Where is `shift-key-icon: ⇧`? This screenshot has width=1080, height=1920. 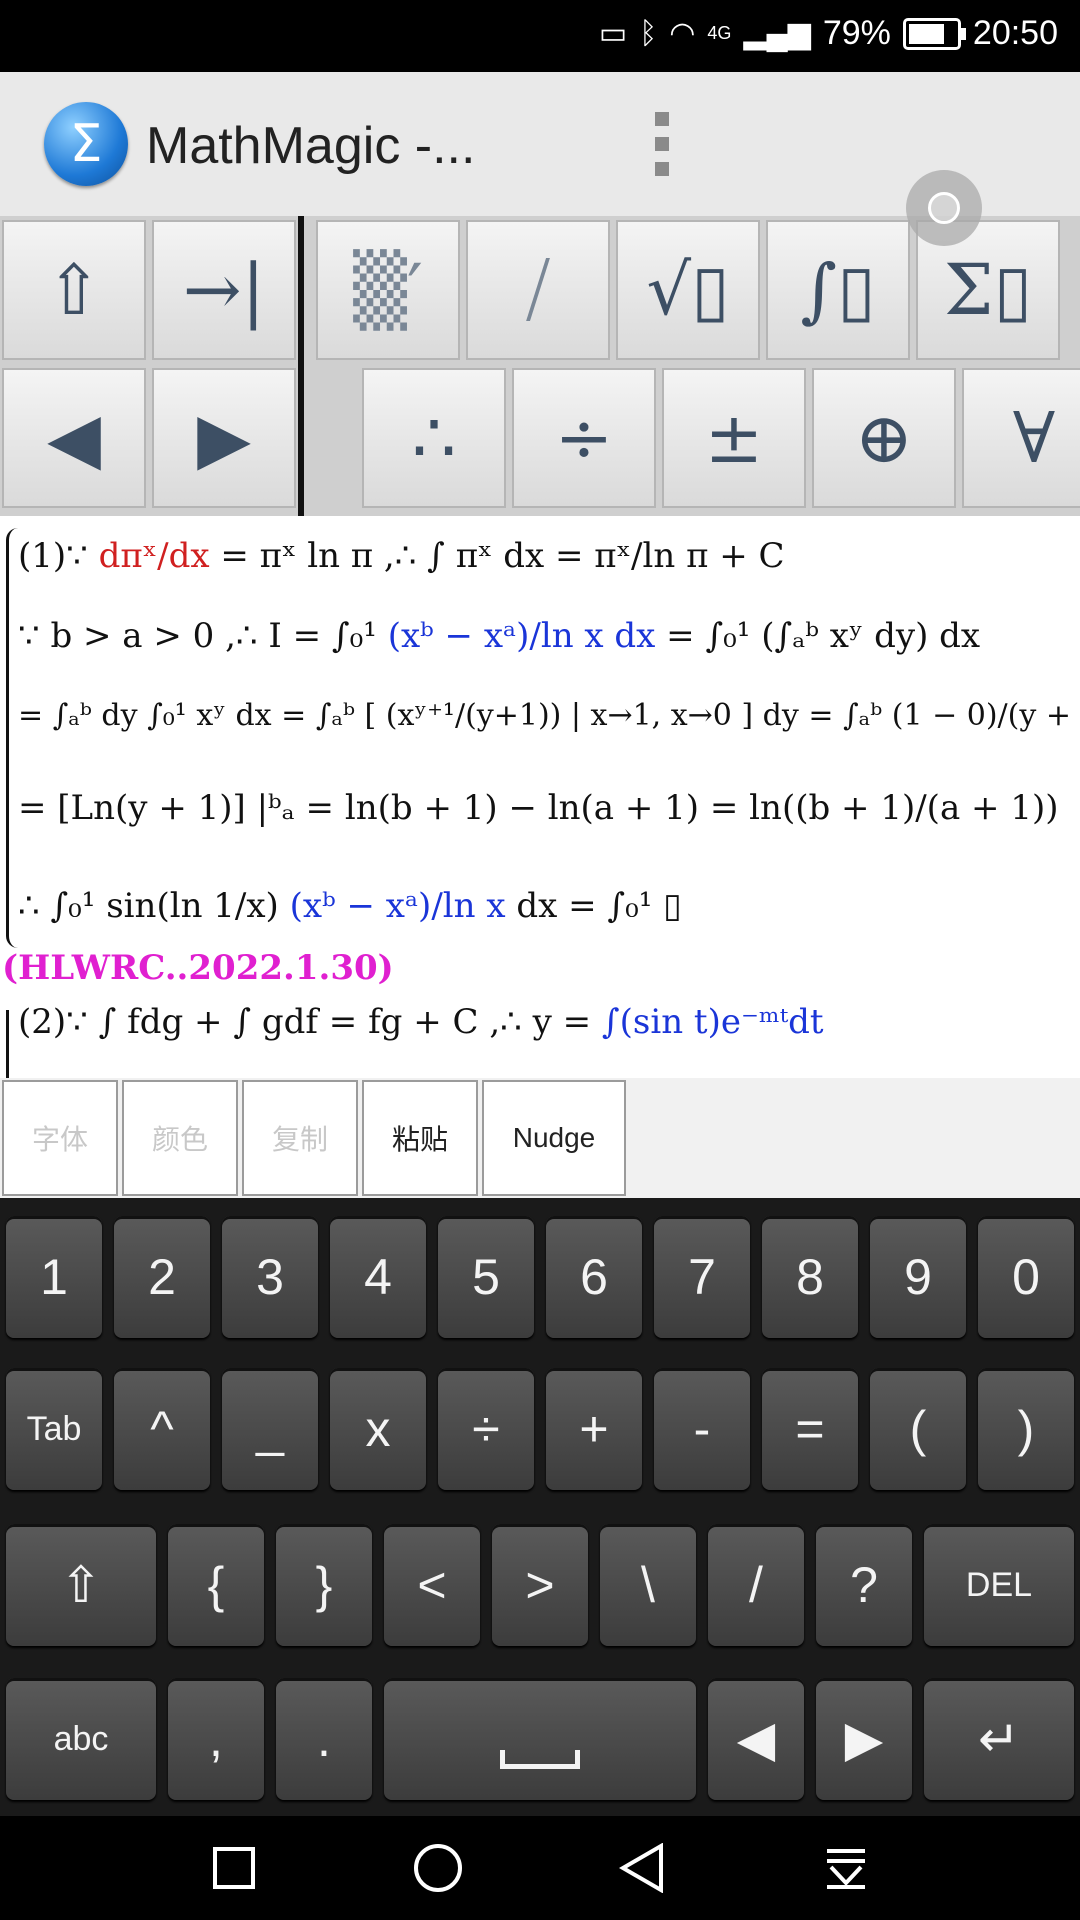
shift-key-icon: ⇧ is located at coordinates (81, 1585).